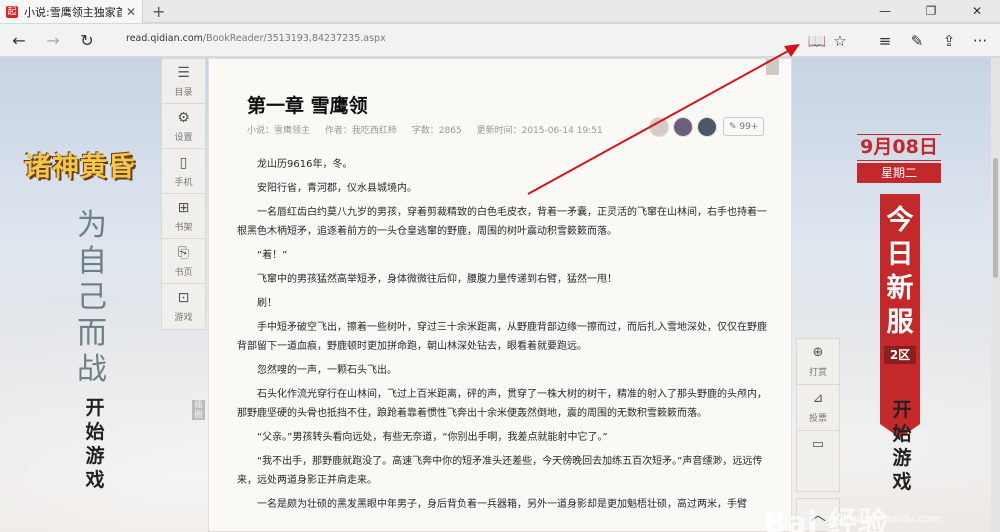  I want to click on tab-active: 起 小说:雪鹰领主独家首发 ✕, so click(71, 11).